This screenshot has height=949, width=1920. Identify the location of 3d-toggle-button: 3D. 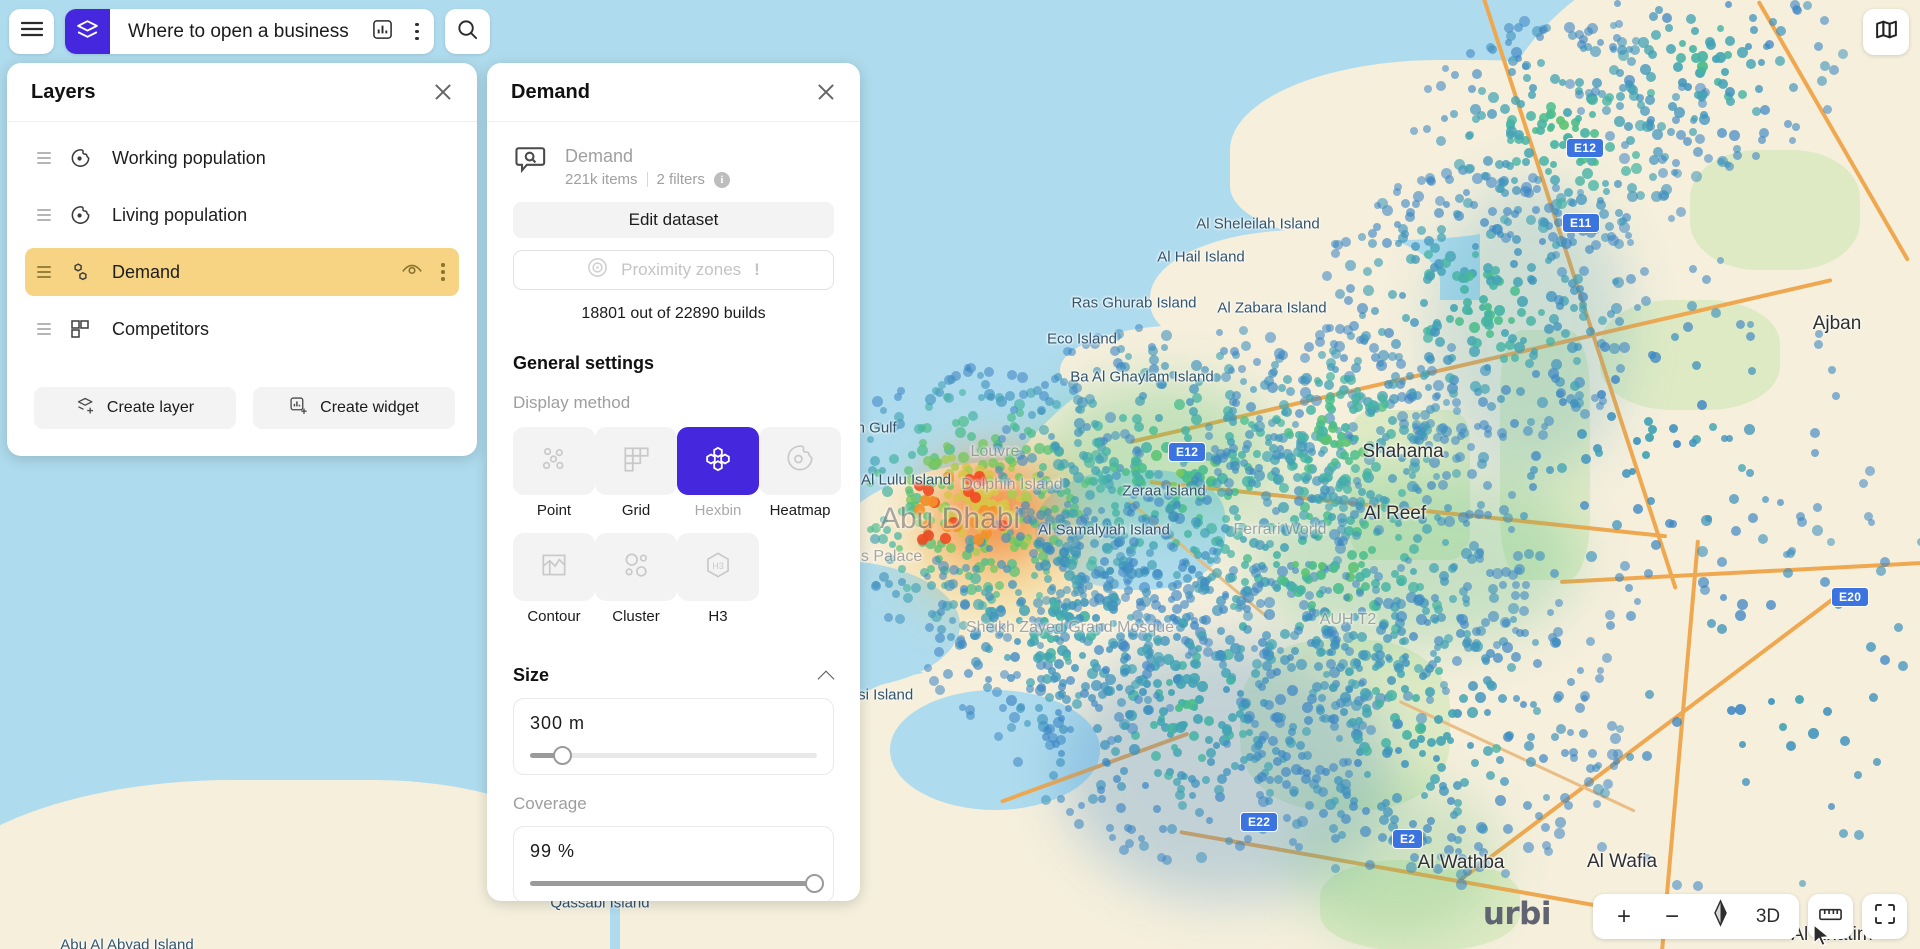
(1768, 916).